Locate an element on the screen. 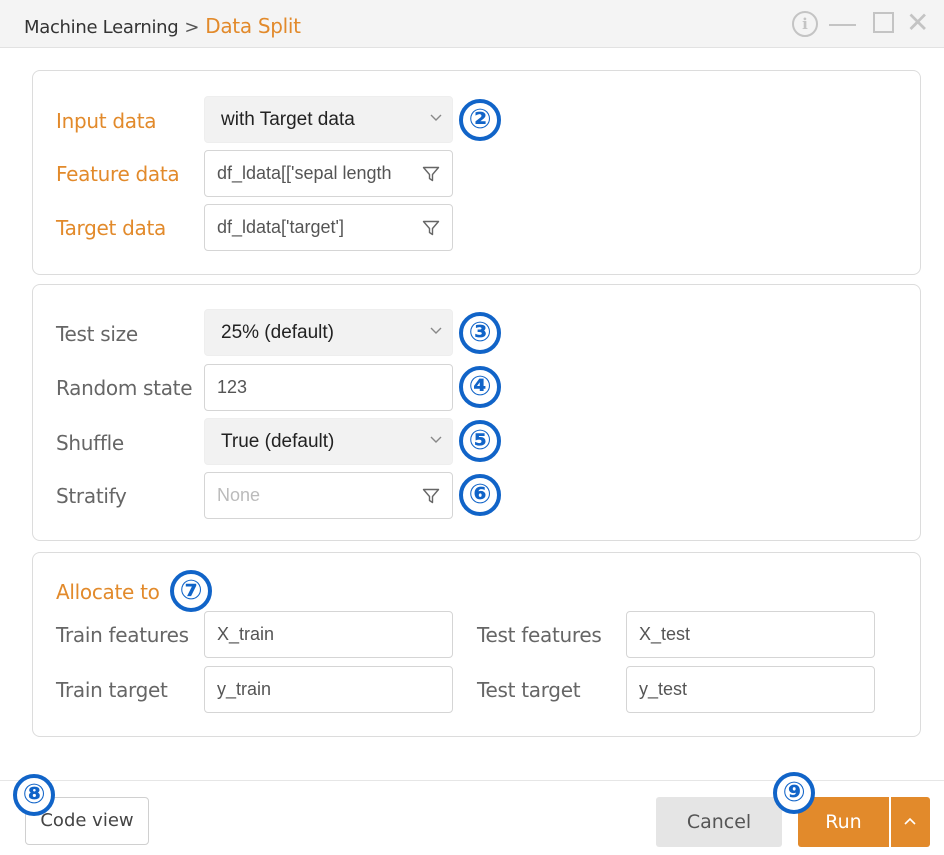  run-button: Run is located at coordinates (843, 822).